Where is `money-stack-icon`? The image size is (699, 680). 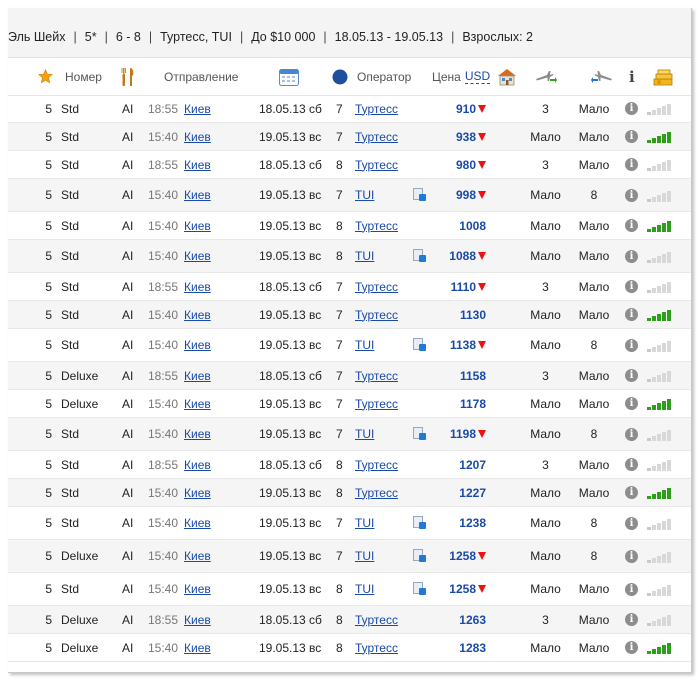 money-stack-icon is located at coordinates (663, 76).